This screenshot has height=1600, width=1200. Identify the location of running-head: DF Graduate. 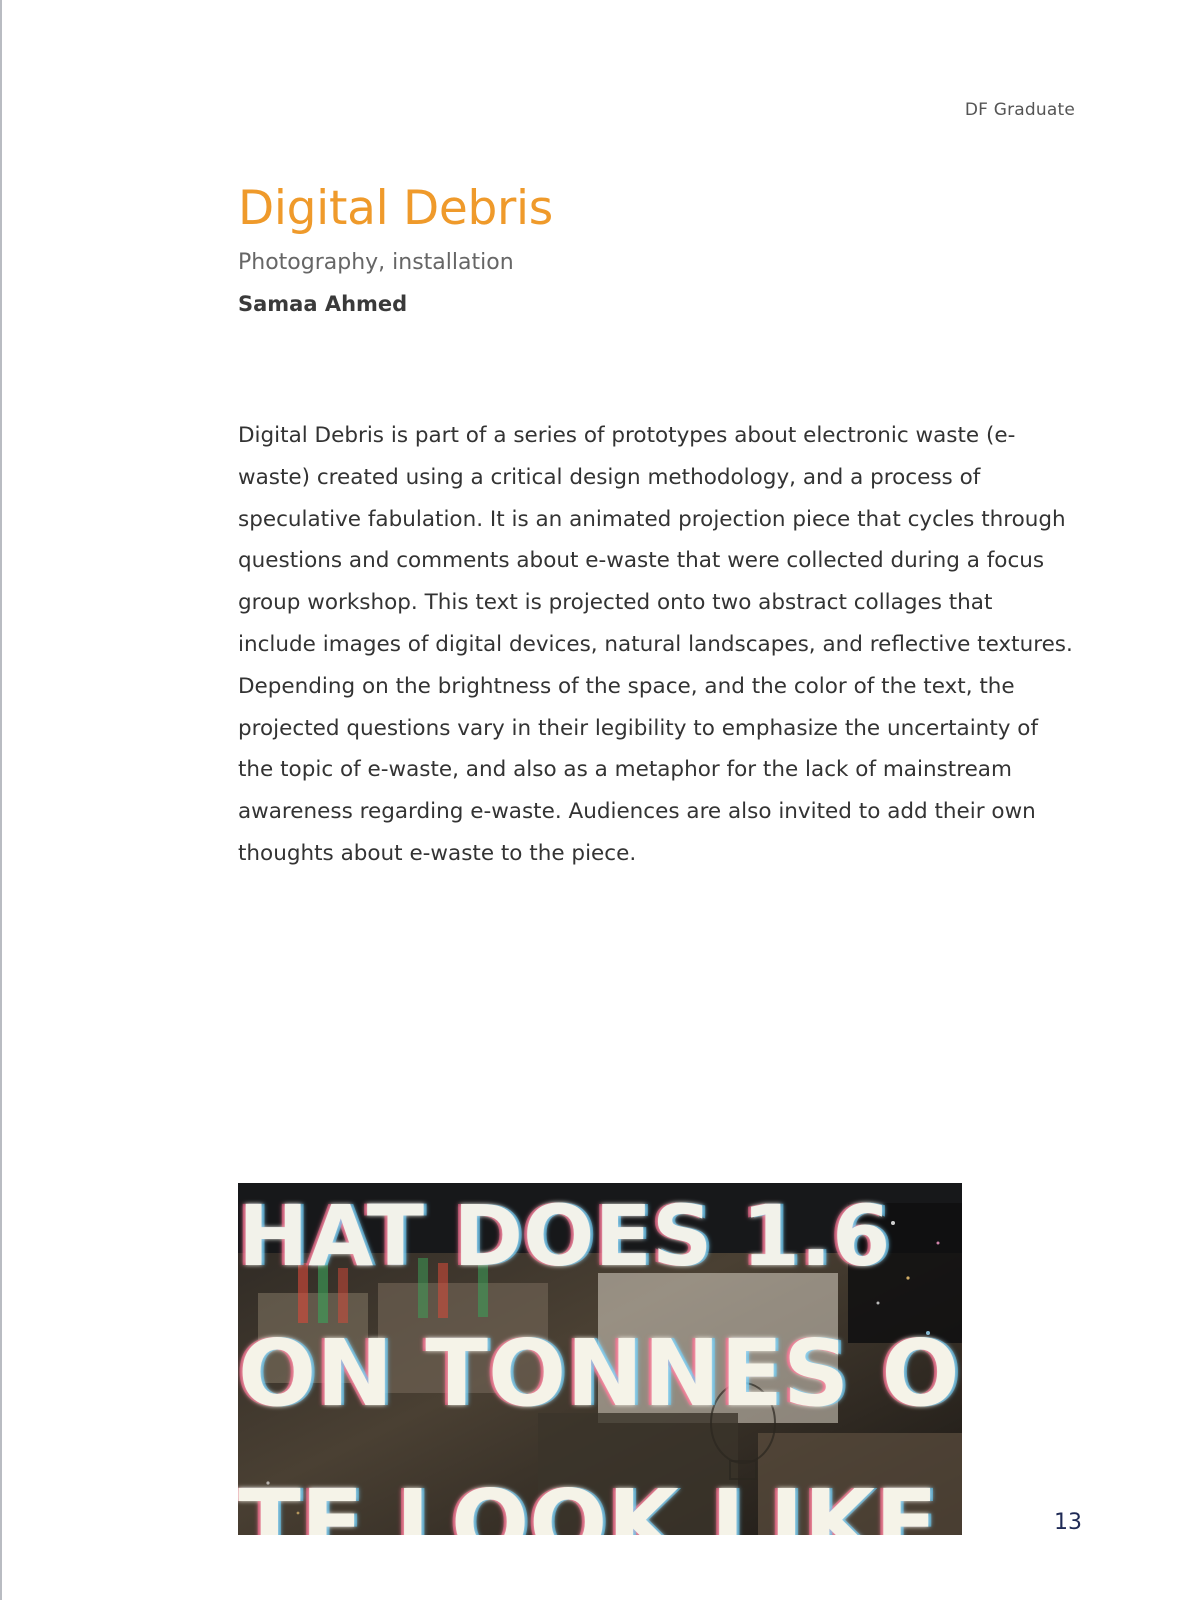
(1019, 110).